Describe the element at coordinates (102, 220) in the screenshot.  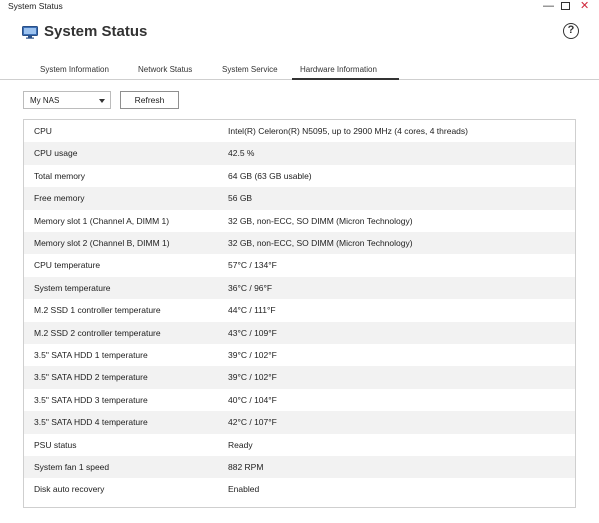
I see `row-label: Memory slot 1 (Channel A, DIMM 1)` at that location.